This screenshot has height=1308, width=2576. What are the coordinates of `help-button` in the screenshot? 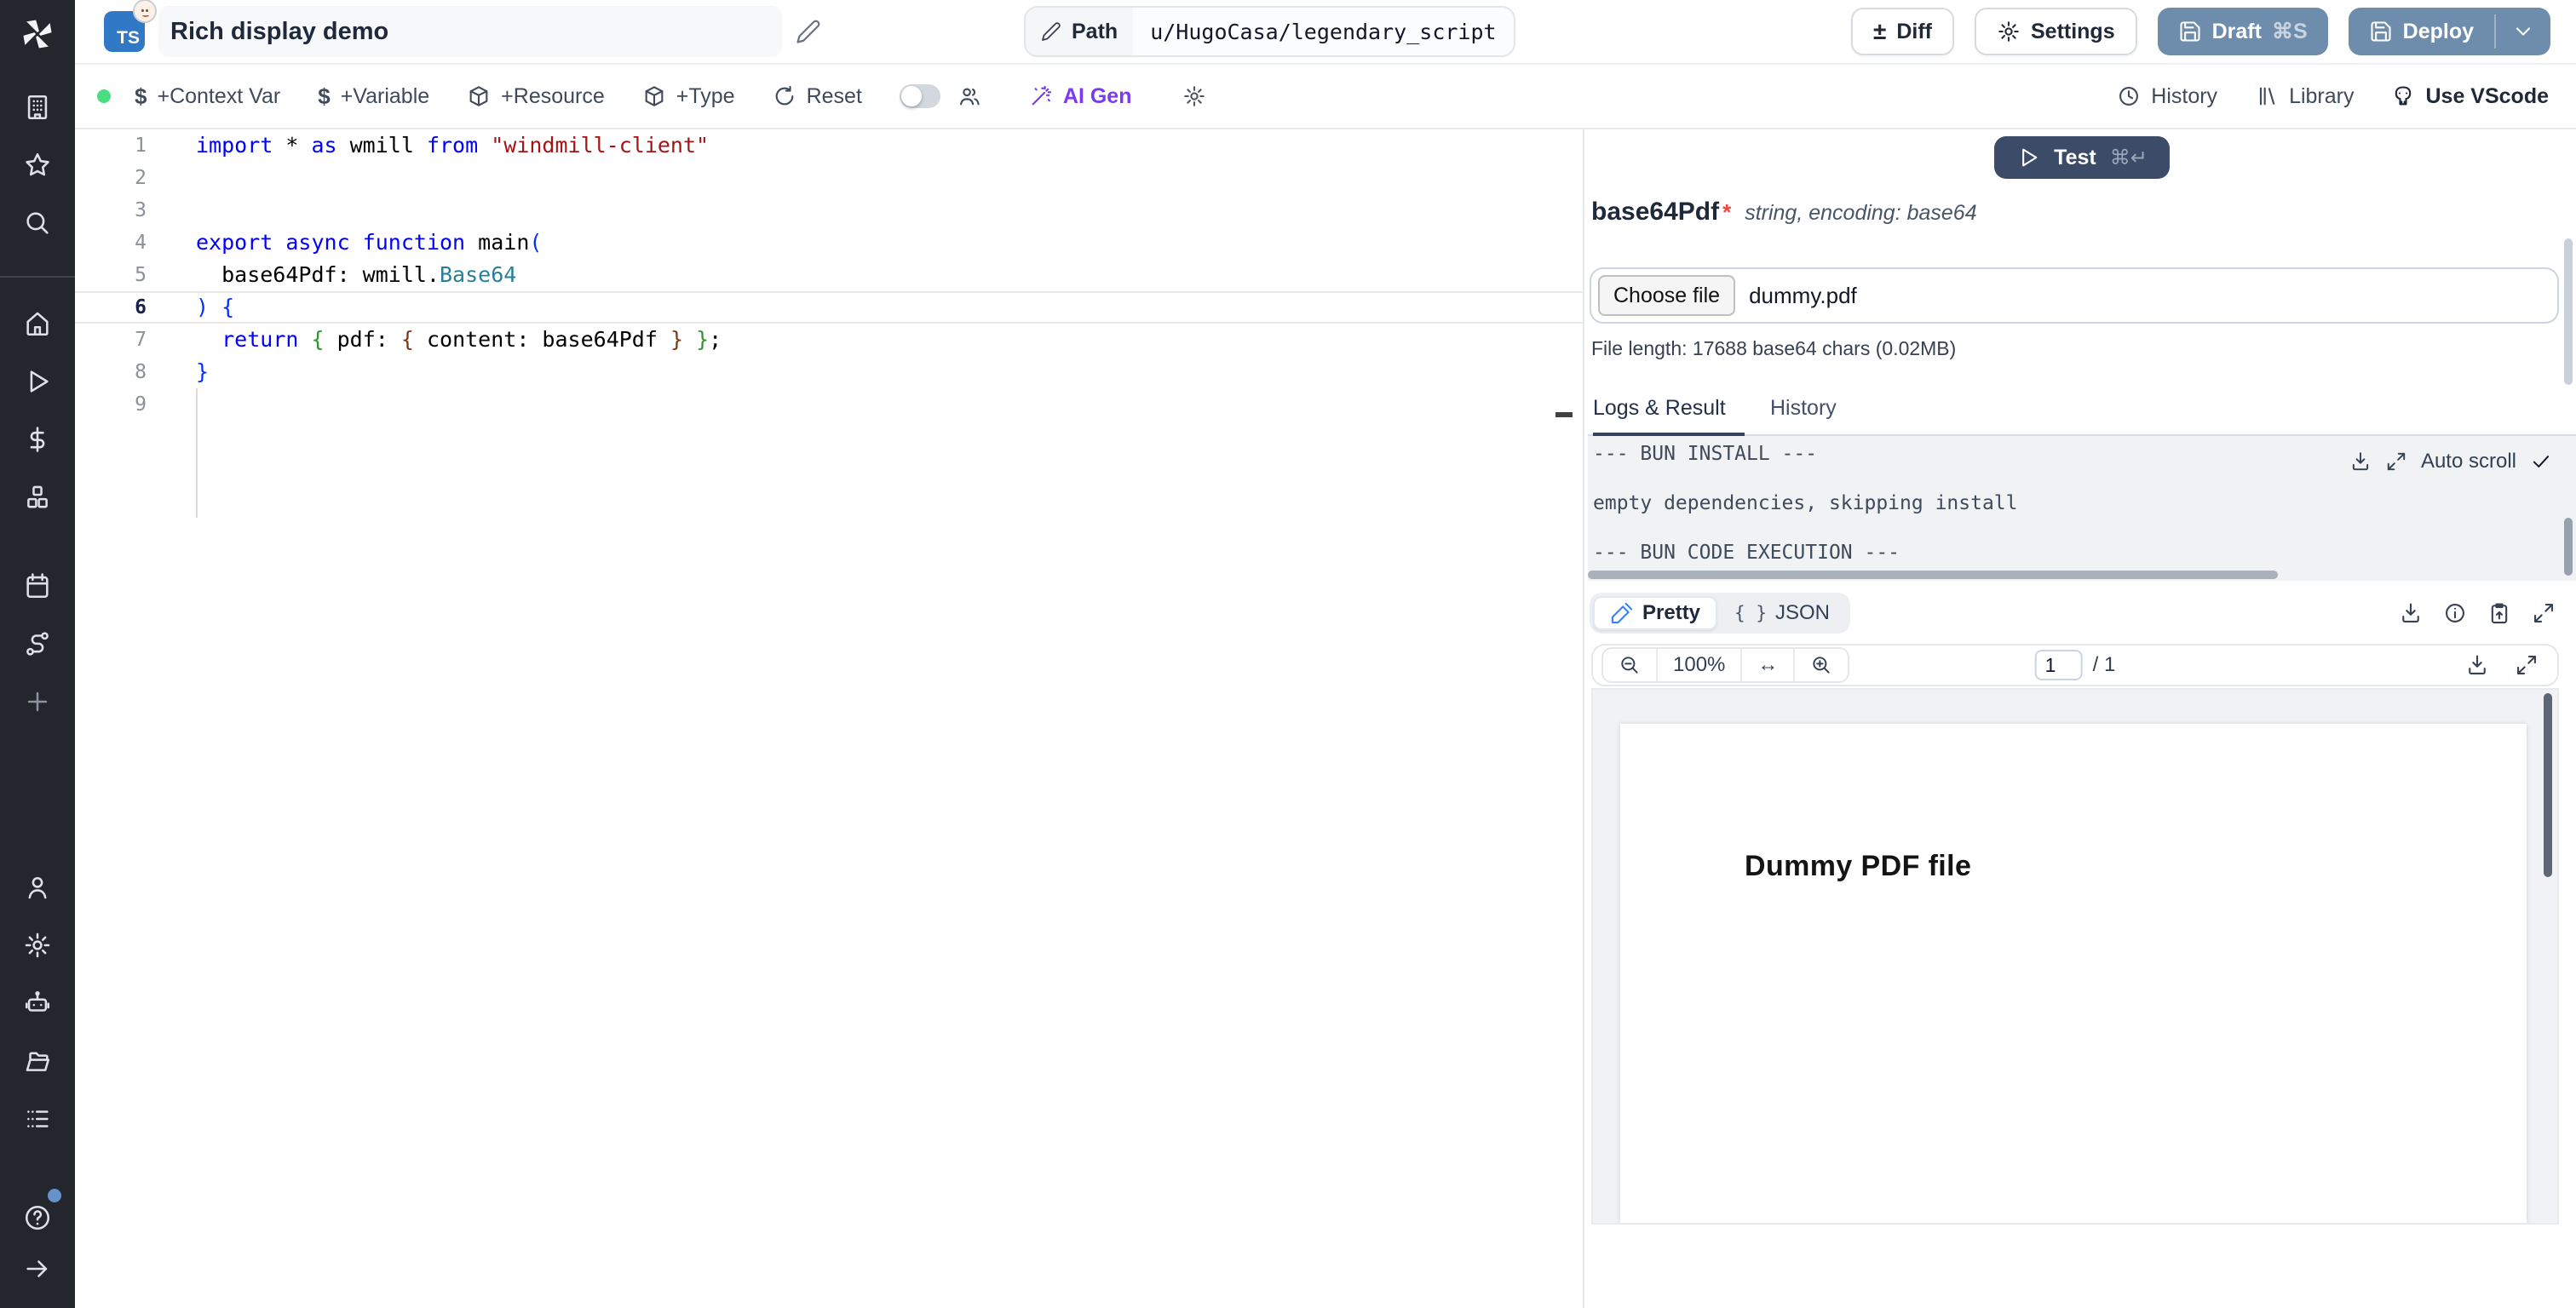 It's located at (38, 1216).